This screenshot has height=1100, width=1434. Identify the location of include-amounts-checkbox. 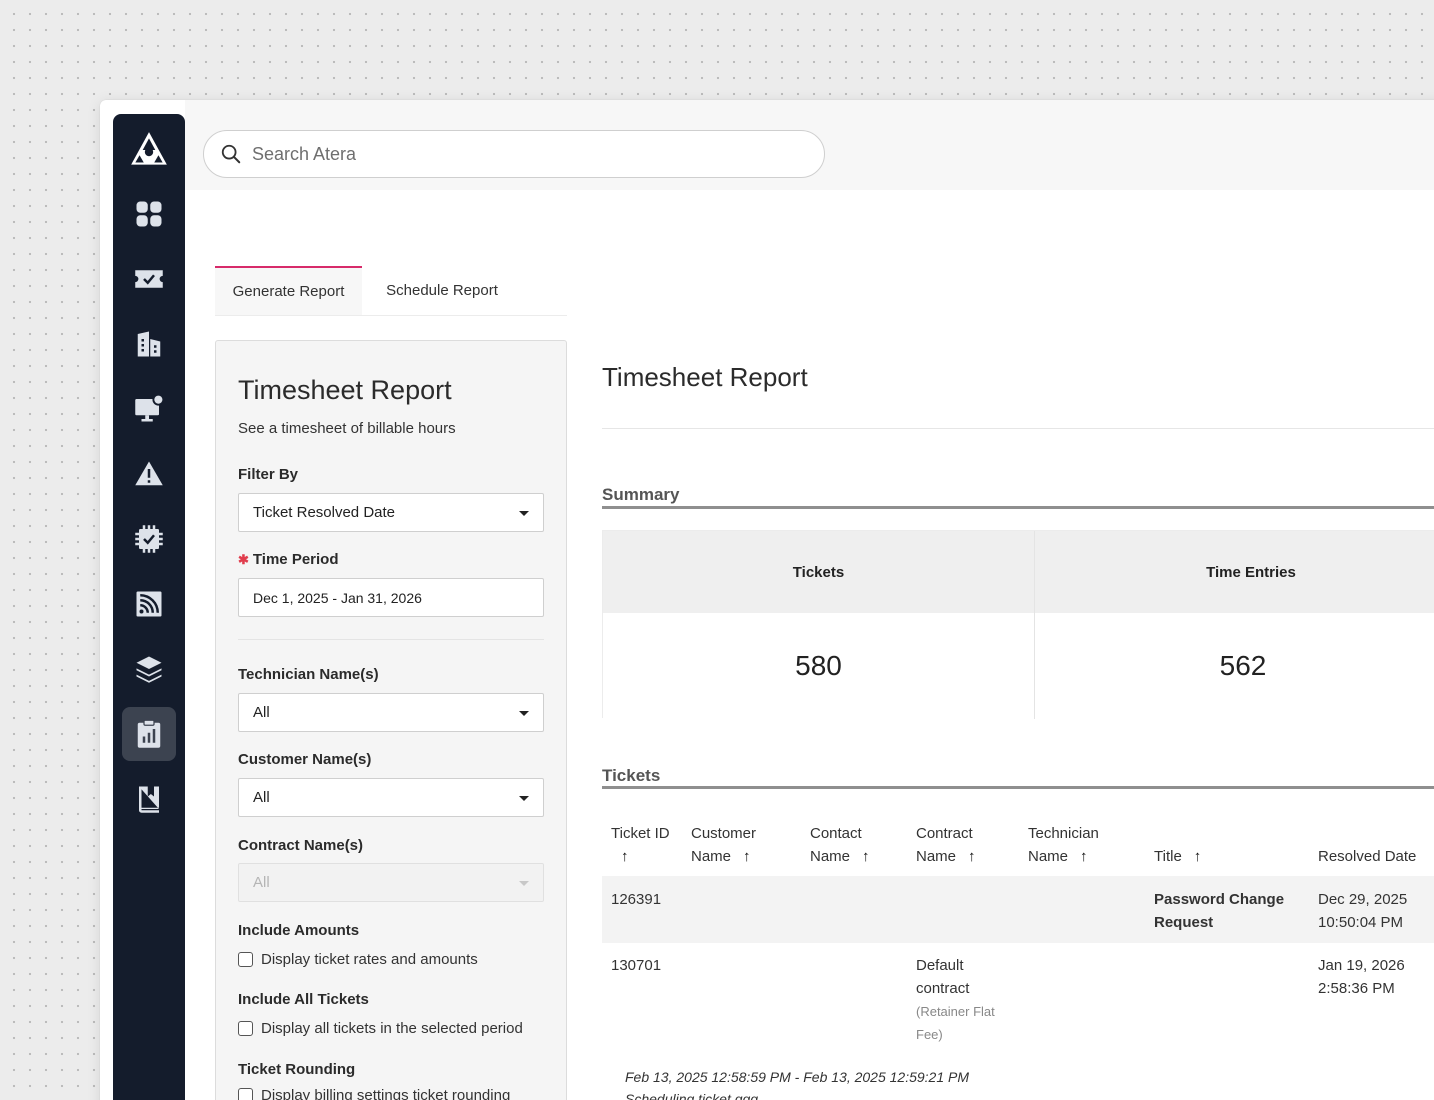
(245, 959).